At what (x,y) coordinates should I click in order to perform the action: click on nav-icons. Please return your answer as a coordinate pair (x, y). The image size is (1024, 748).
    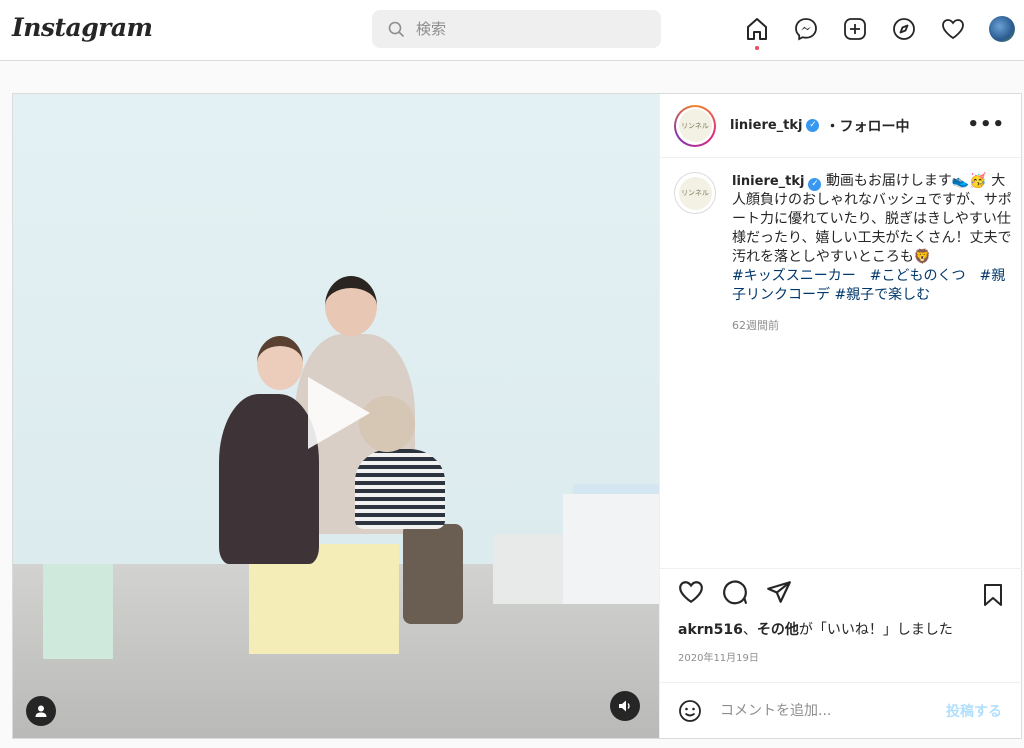
    Looking at the image, I should click on (879, 33).